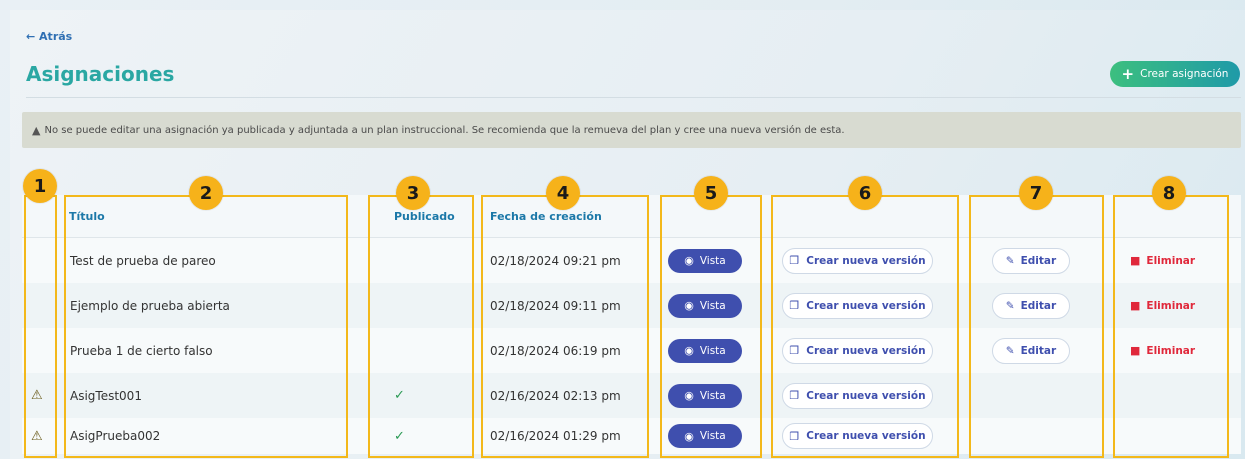 The image size is (1245, 459). What do you see at coordinates (633, 97) in the screenshot?
I see `divider` at bounding box center [633, 97].